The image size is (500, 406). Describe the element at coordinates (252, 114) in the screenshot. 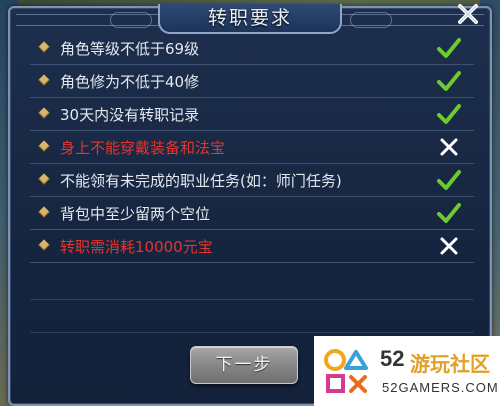

I see `requirement-row: 30天内没有转职记录` at that location.